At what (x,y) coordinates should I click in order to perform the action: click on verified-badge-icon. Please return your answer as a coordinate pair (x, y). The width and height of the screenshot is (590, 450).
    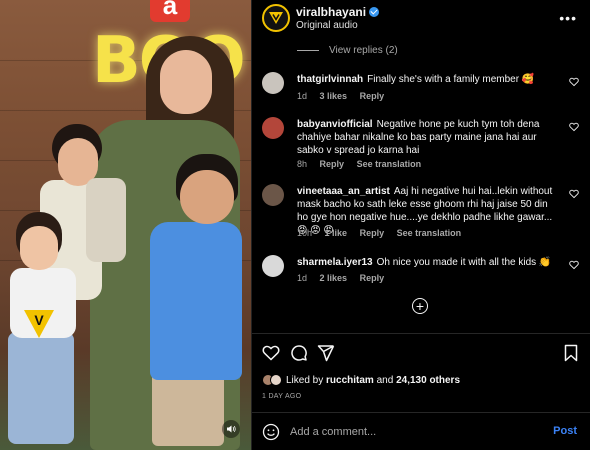
    Looking at the image, I should click on (374, 12).